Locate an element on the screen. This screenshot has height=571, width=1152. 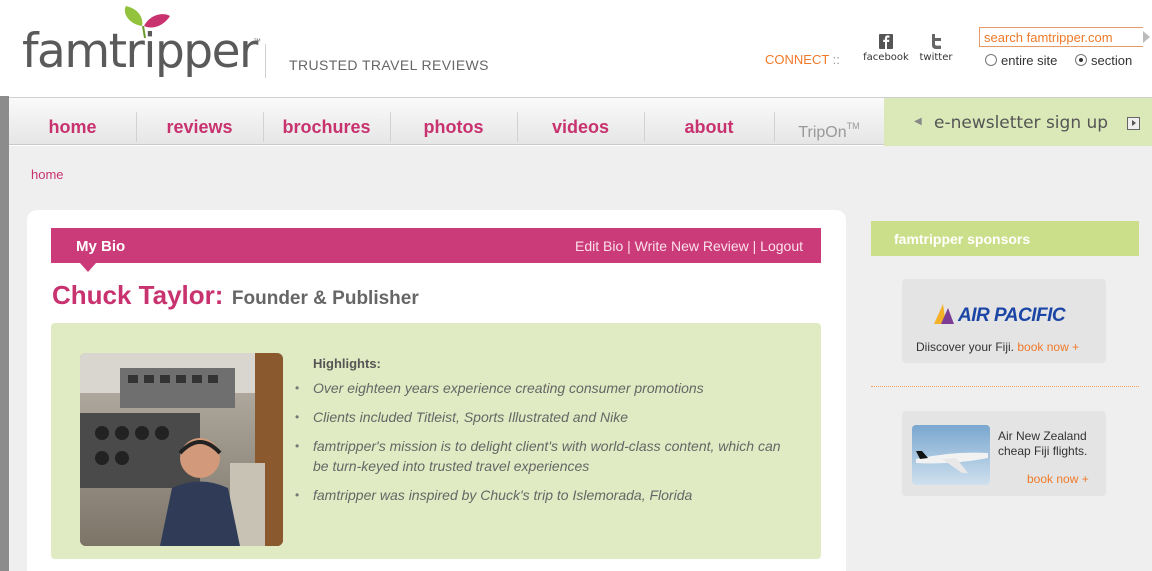
twitter-label: twitter is located at coordinates (936, 57).